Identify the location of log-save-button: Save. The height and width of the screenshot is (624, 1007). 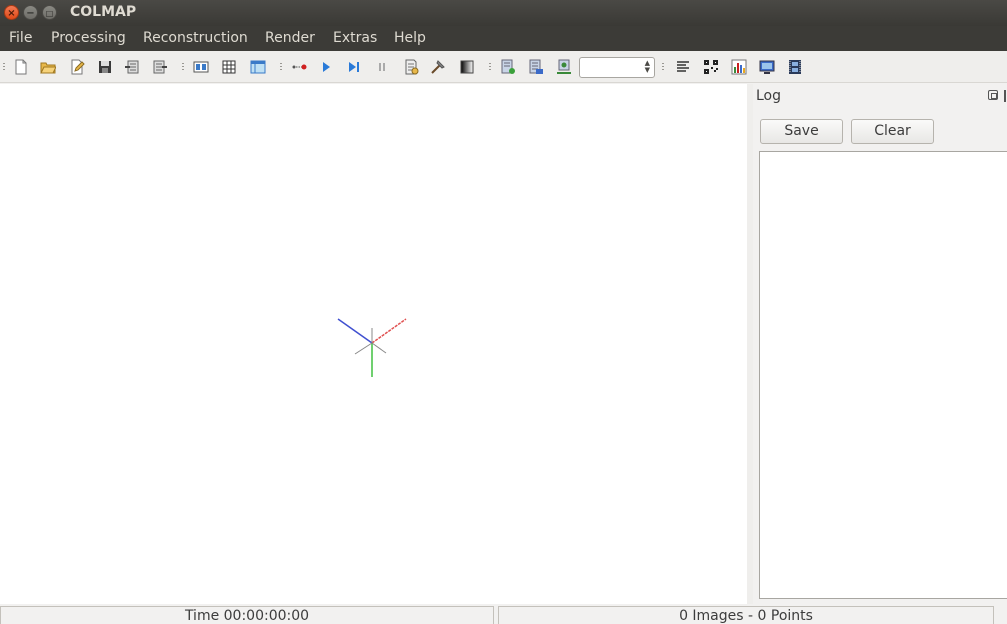
(801, 131).